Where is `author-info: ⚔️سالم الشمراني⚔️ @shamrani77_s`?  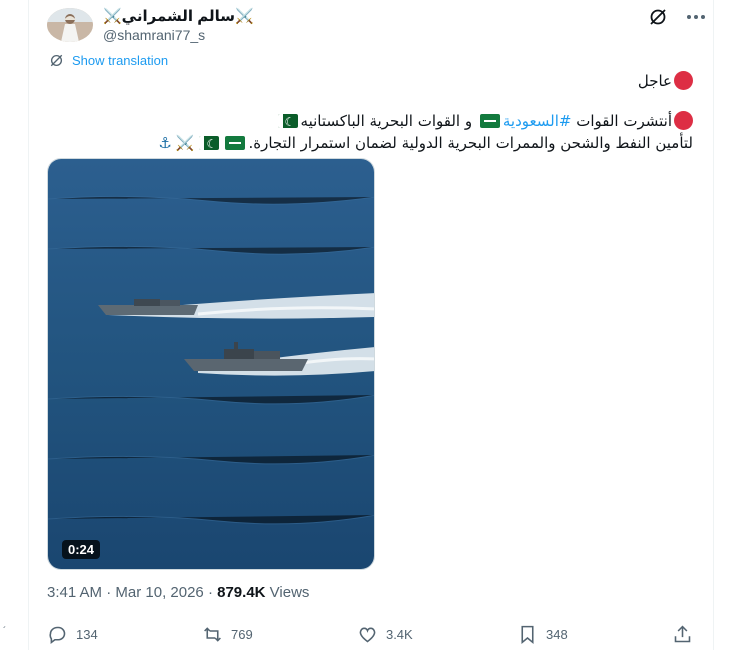 author-info: ⚔️سالم الشمراني⚔️ @shamrani77_s is located at coordinates (178, 26).